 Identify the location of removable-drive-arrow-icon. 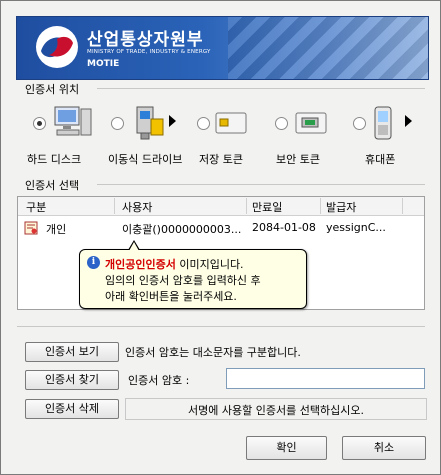
(172, 121).